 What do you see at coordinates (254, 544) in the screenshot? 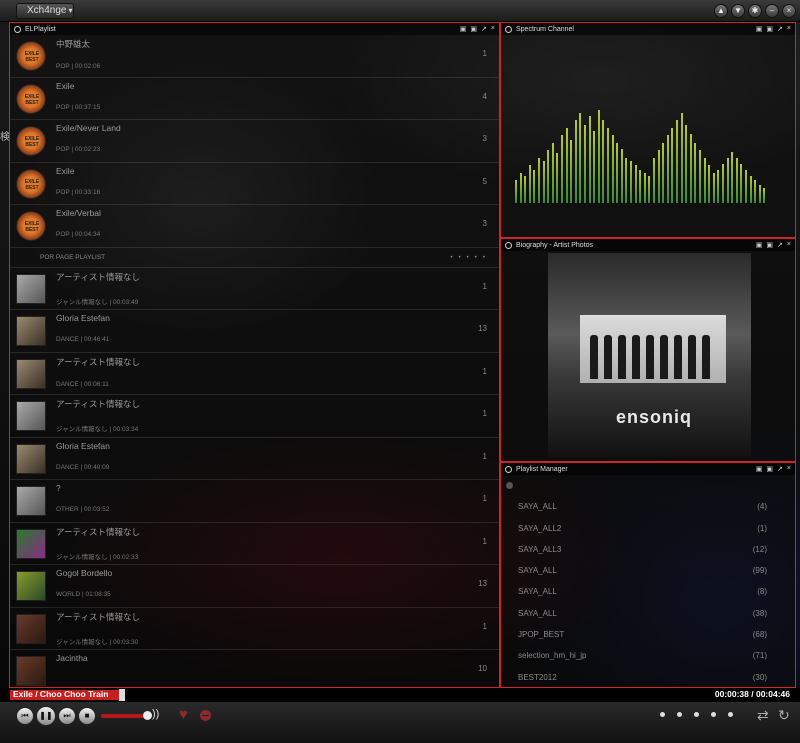
I see `playlist-row: アーティスト情報なし ジャンル情報なし | 00:02:33 1` at bounding box center [254, 544].